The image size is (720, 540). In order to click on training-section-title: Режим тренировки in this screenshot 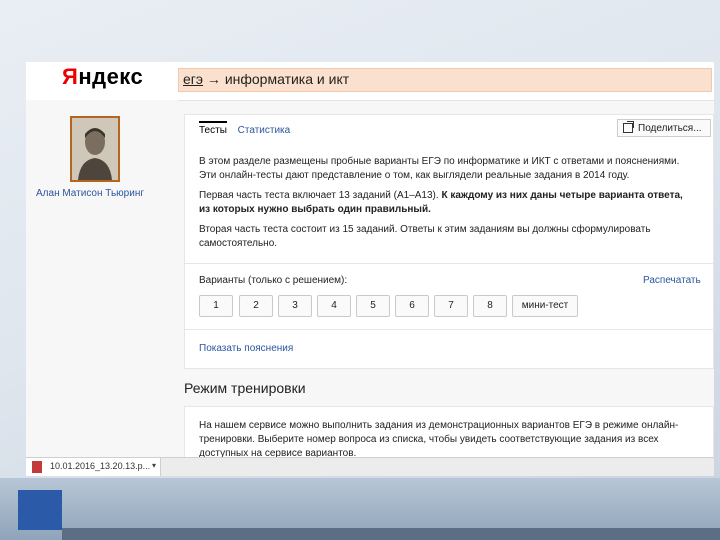, I will do `click(245, 388)`.